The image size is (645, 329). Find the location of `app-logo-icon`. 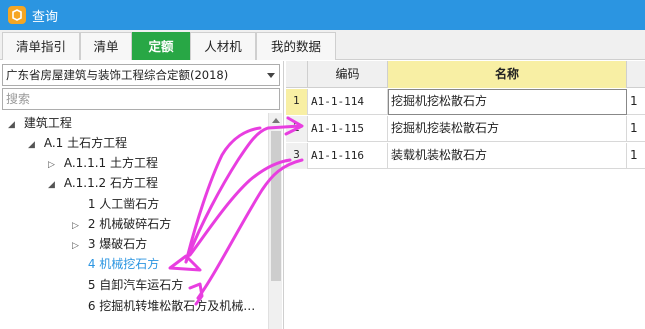

app-logo-icon is located at coordinates (17, 15).